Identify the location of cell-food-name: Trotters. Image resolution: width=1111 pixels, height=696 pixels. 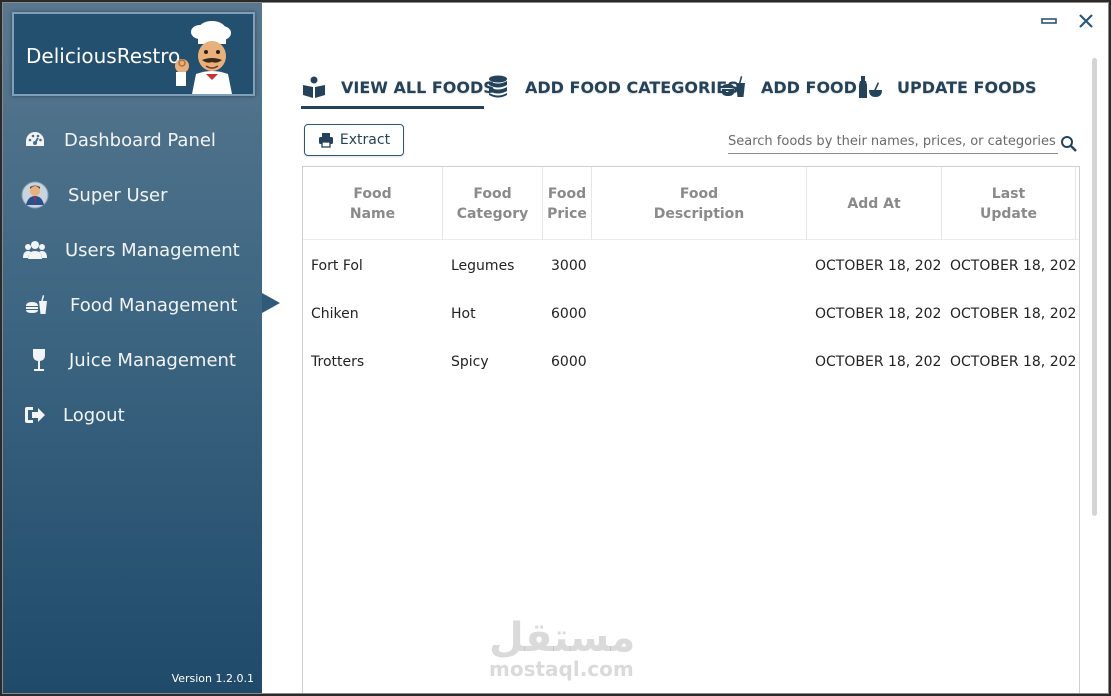
(338, 362).